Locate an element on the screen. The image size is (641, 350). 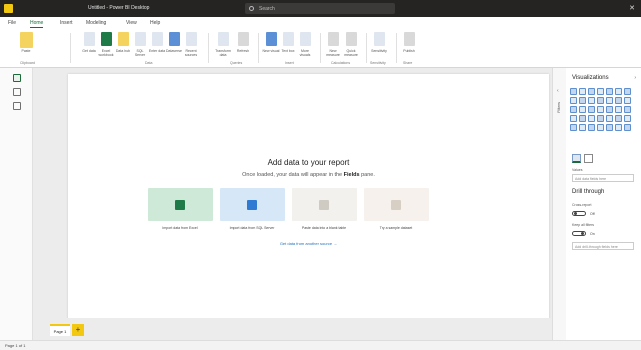
excel-icon is located at coordinates (106, 39).